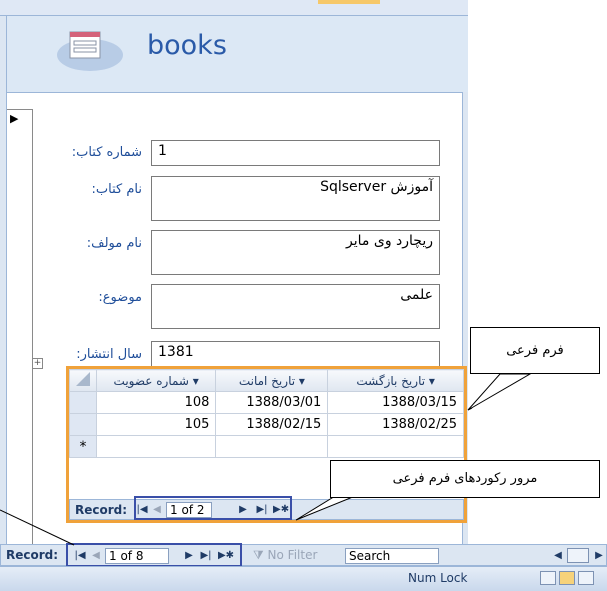  What do you see at coordinates (90, 51) in the screenshot?
I see `form-icon` at bounding box center [90, 51].